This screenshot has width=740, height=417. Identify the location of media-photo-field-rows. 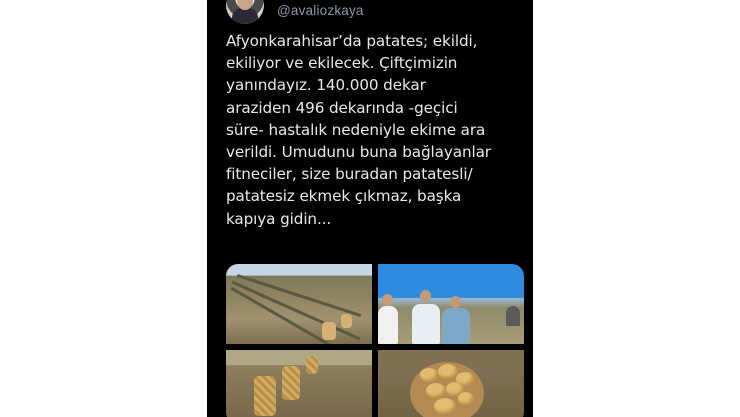
(299, 304).